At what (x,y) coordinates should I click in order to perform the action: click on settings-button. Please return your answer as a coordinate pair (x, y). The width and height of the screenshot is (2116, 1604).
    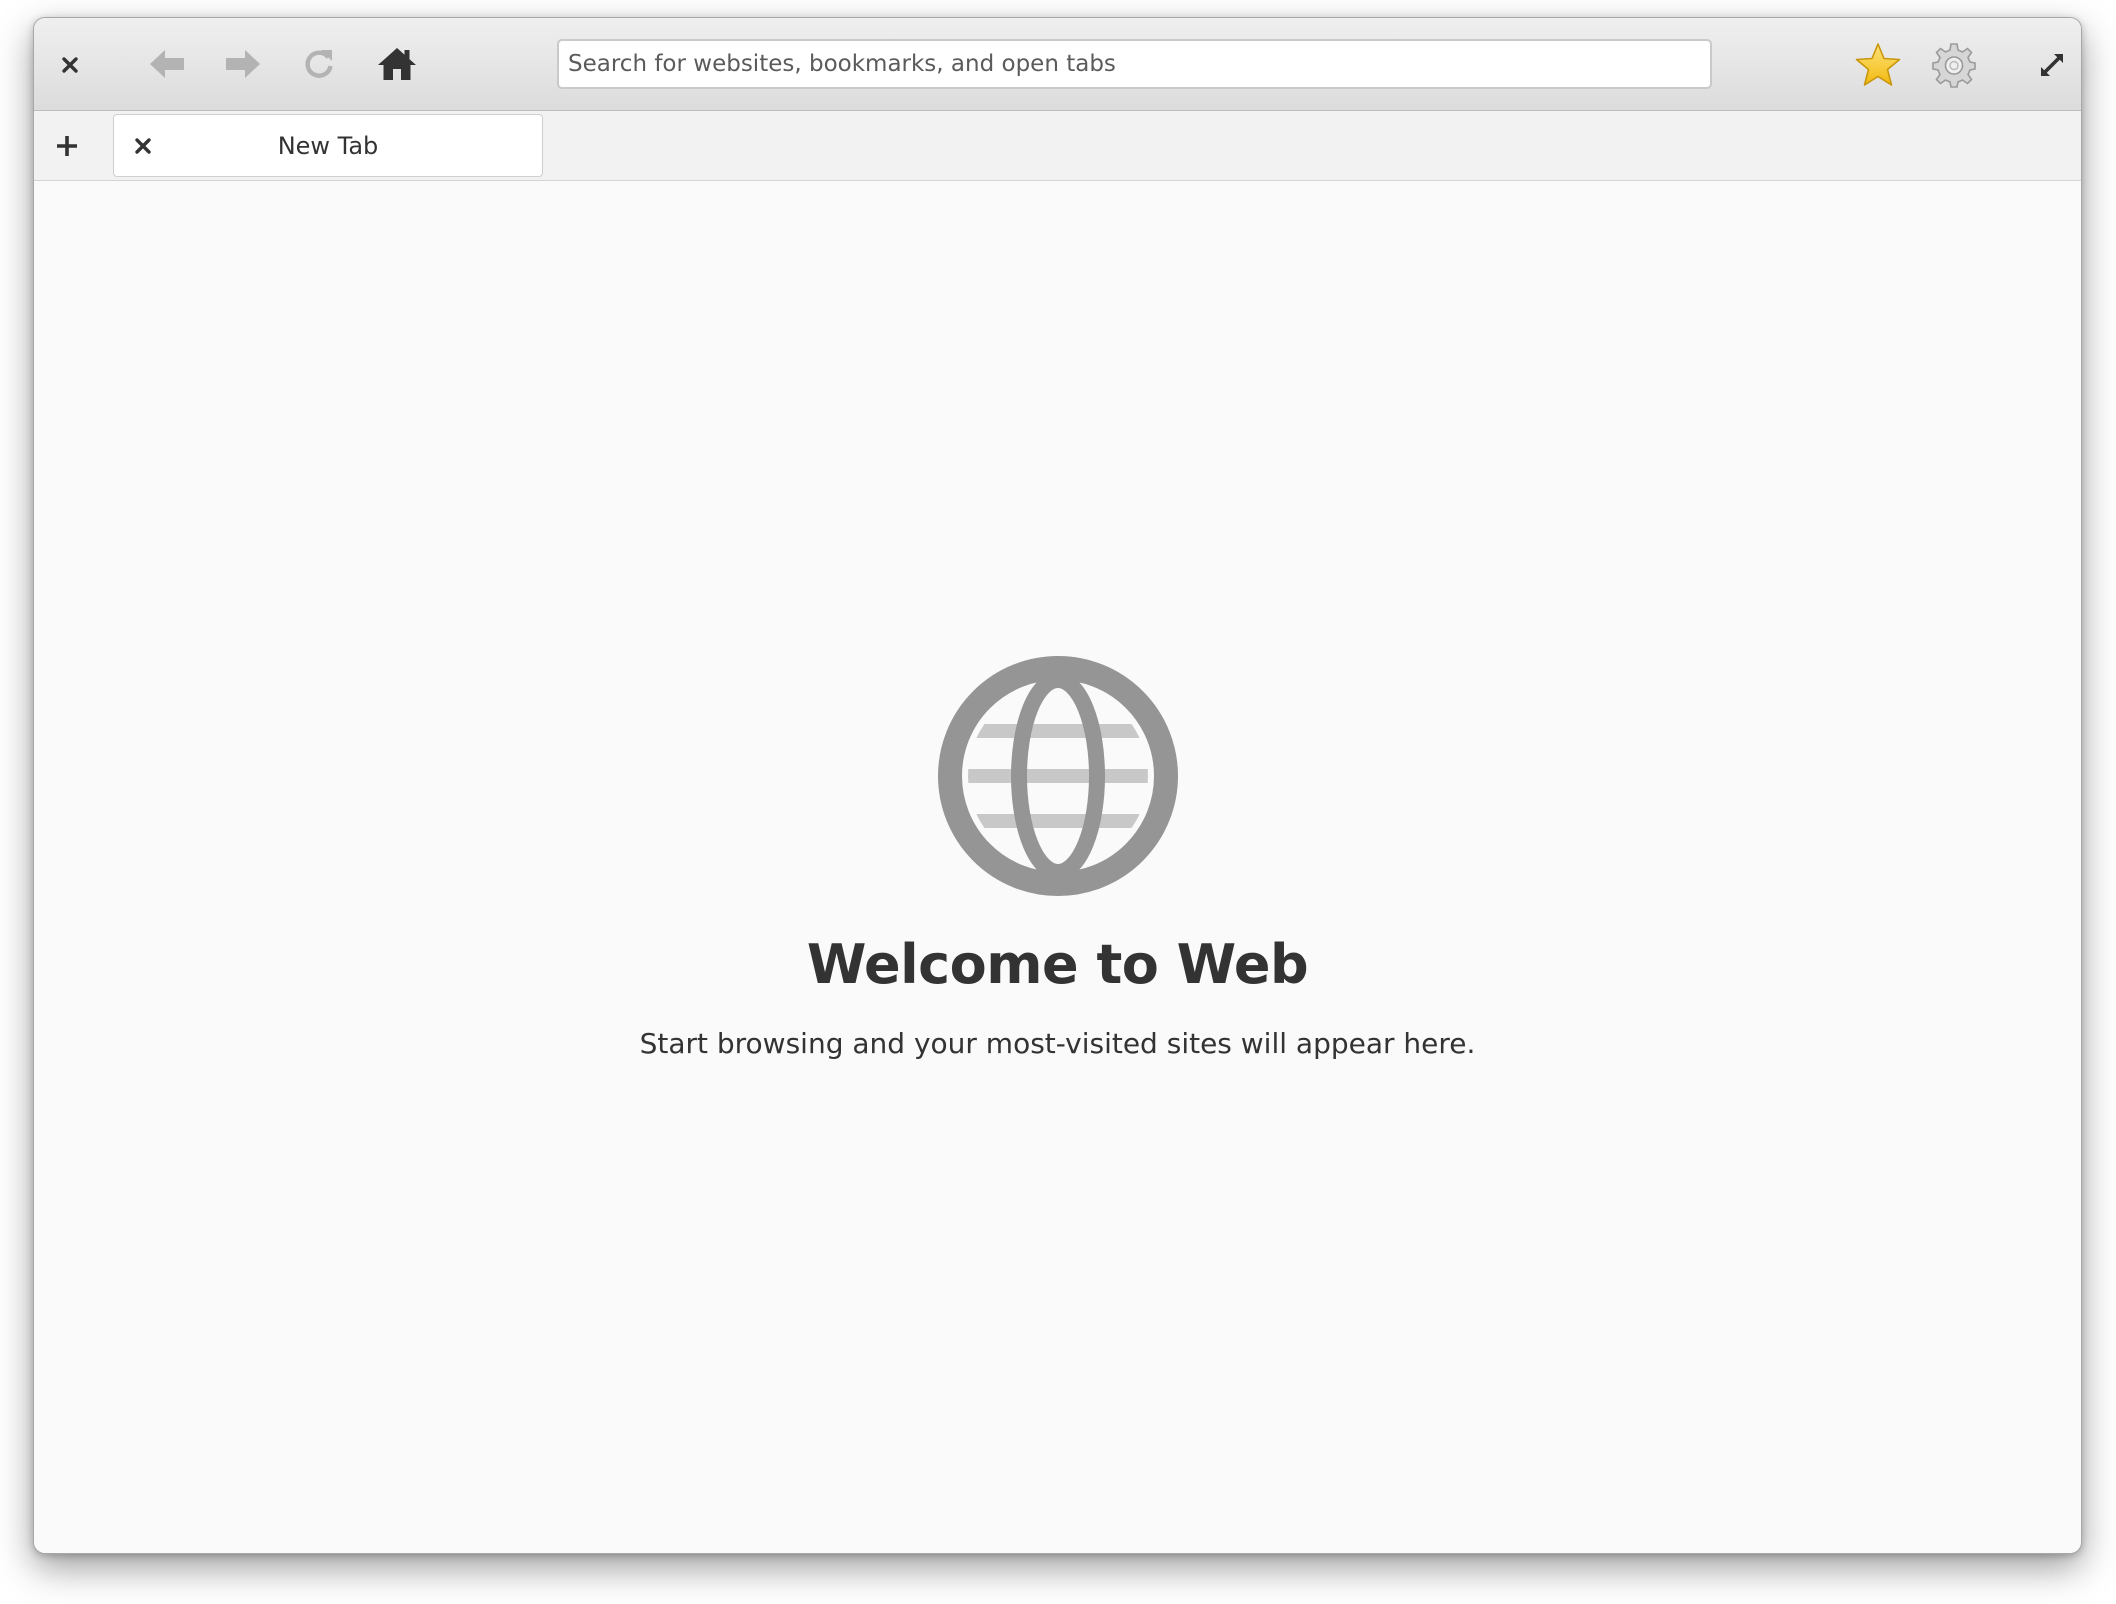
    Looking at the image, I should click on (1954, 65).